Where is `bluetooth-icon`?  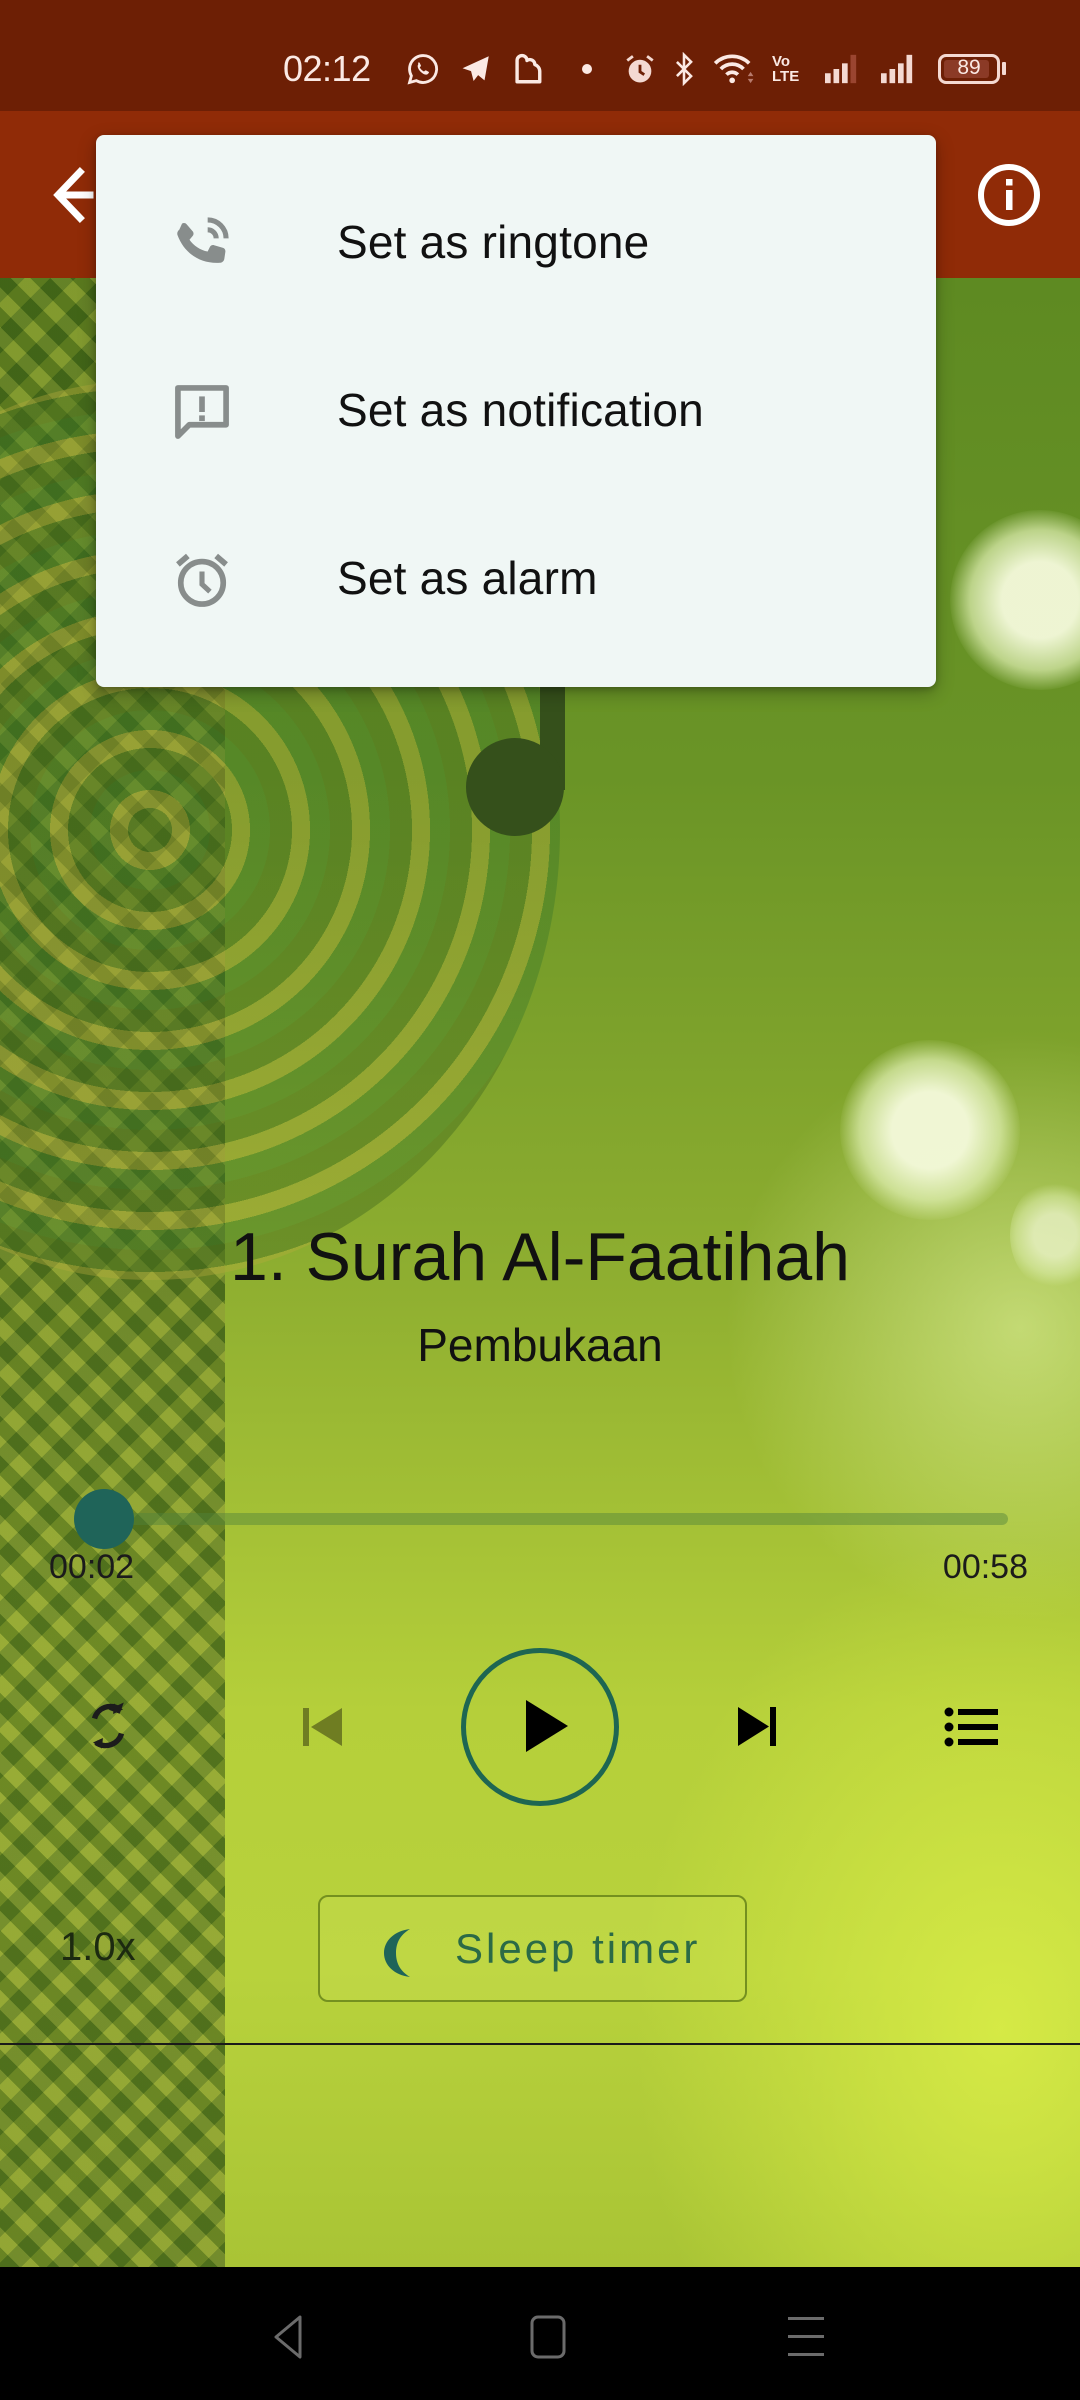 bluetooth-icon is located at coordinates (684, 69).